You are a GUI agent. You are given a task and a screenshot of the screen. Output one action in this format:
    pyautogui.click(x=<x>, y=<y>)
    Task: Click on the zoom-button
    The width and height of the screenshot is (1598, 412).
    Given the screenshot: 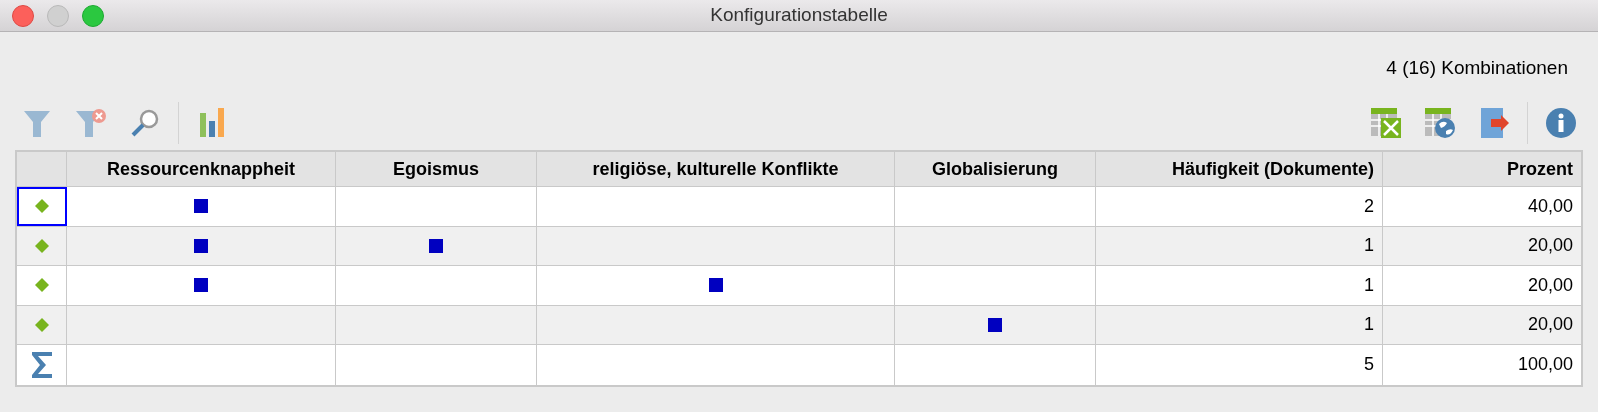 What is the action you would take?
    pyautogui.click(x=93, y=15)
    